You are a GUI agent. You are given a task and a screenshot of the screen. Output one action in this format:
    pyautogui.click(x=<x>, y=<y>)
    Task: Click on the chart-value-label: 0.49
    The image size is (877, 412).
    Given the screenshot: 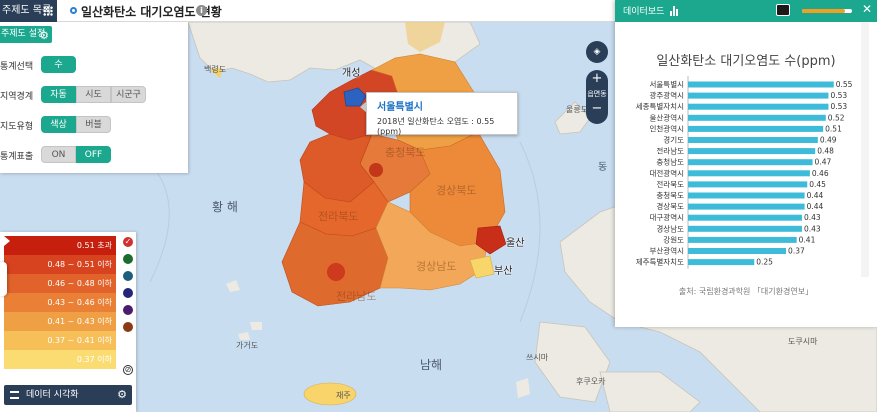 What is the action you would take?
    pyautogui.click(x=828, y=140)
    